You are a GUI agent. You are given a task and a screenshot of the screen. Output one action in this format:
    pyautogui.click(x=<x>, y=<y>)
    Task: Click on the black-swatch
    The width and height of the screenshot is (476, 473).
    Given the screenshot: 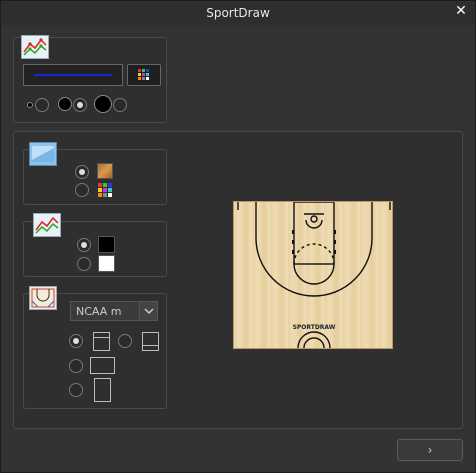 What is the action you would take?
    pyautogui.click(x=106, y=244)
    